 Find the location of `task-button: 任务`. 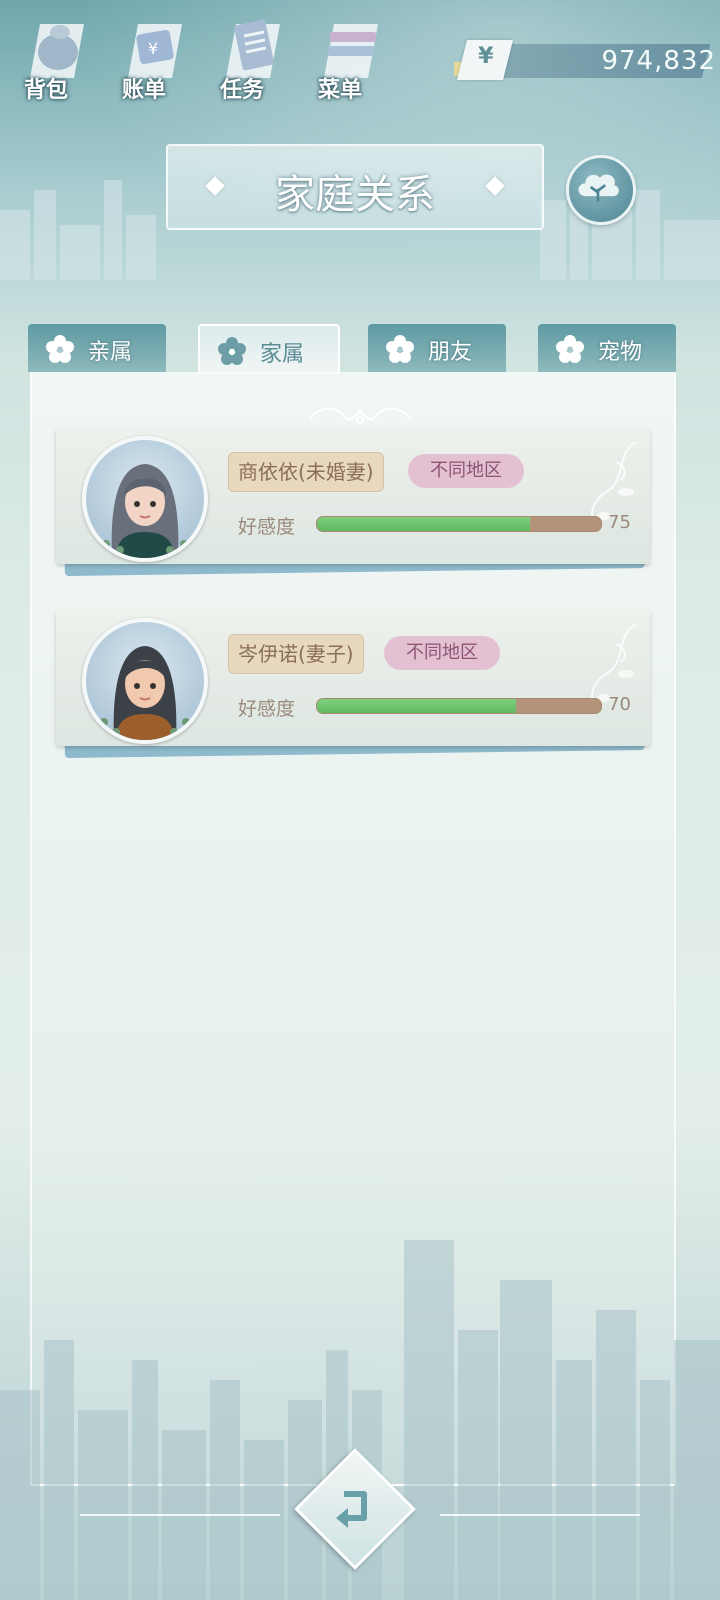

task-button: 任务 is located at coordinates (254, 55).